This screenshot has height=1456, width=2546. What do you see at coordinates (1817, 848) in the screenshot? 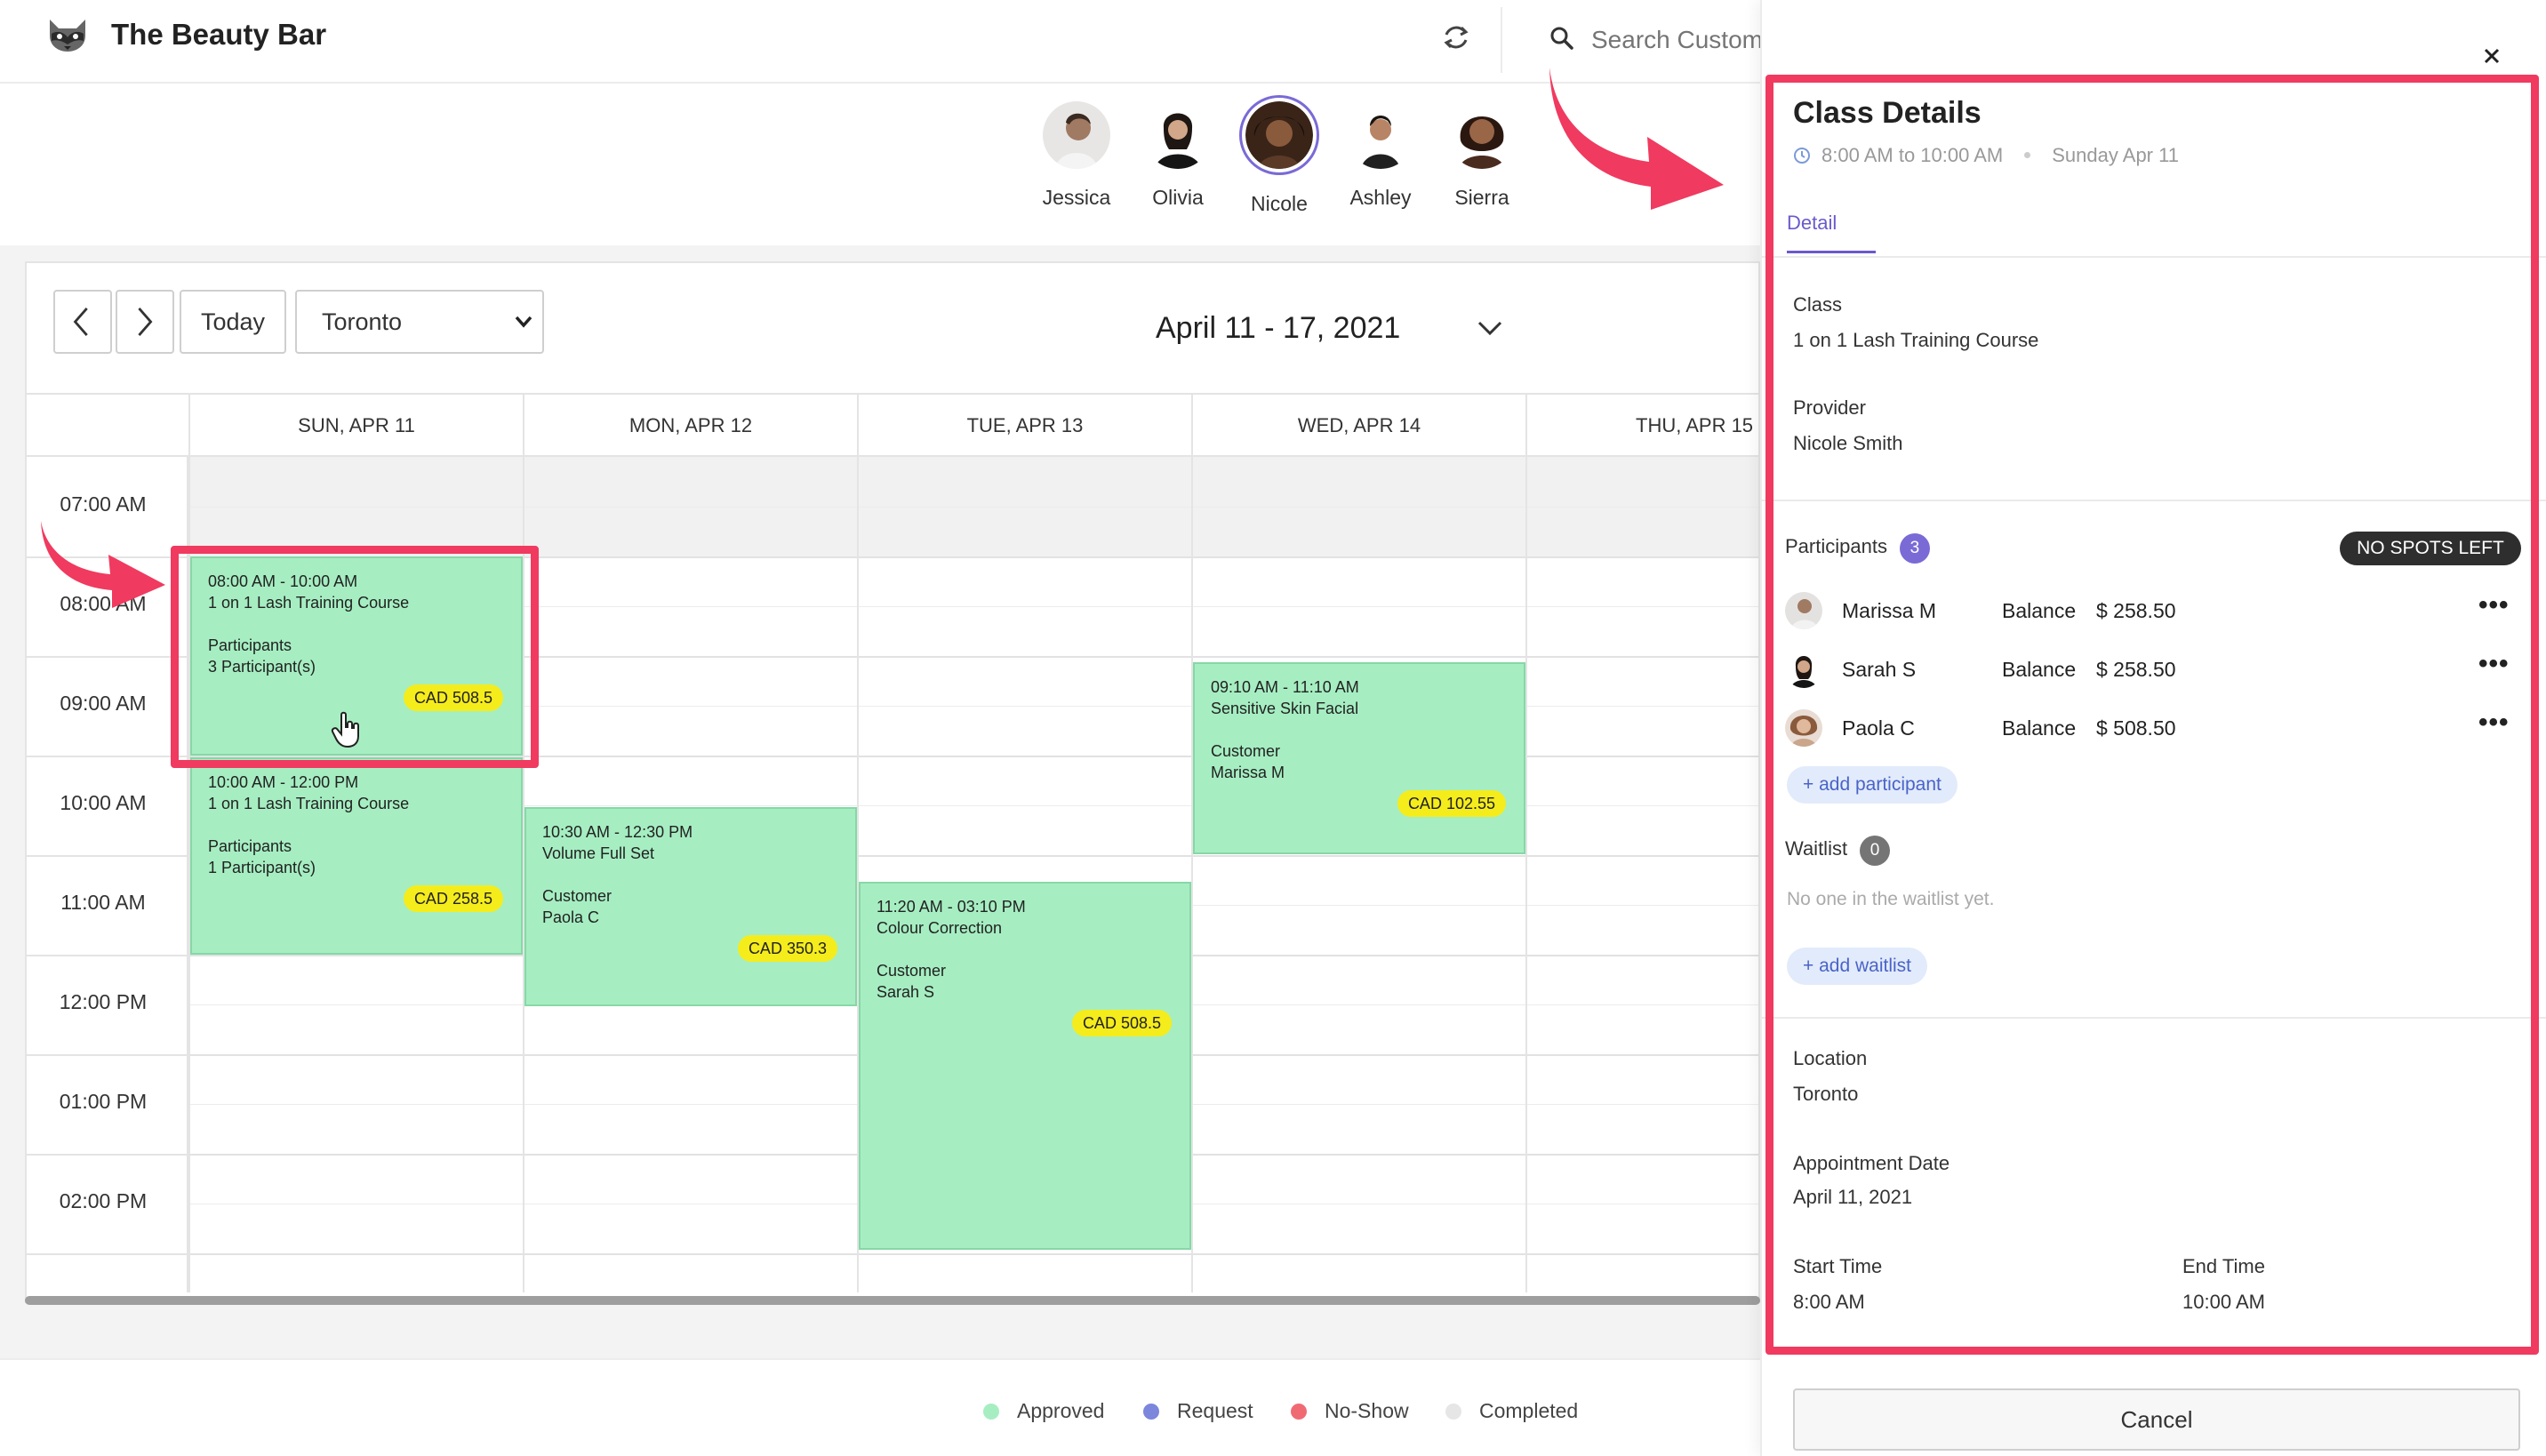
I see `waitlist-label: Waitlist` at bounding box center [1817, 848].